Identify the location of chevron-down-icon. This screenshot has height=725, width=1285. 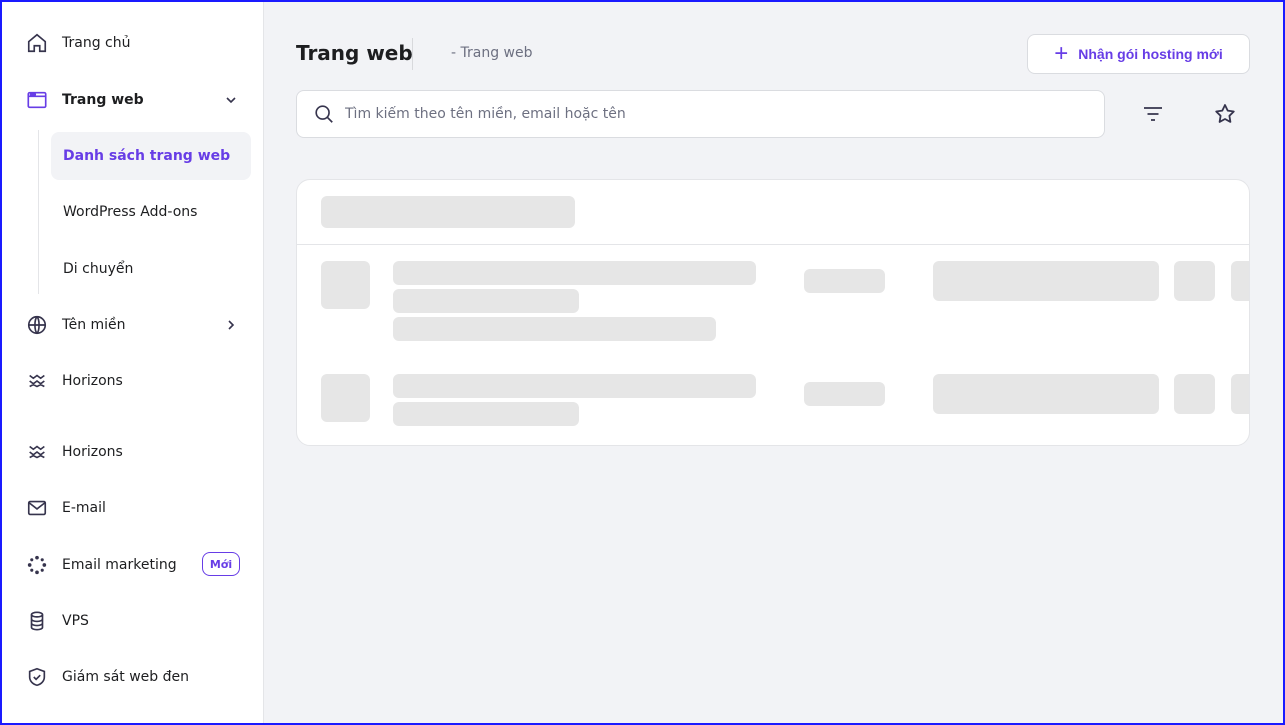
(231, 100).